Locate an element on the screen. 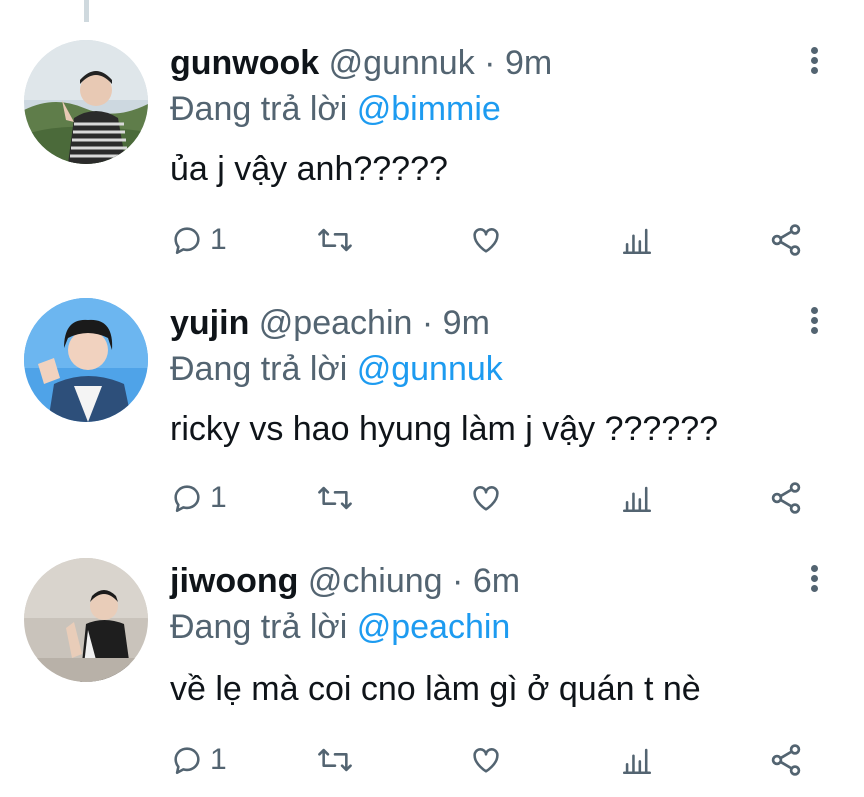 Image resolution: width=864 pixels, height=797 pixels. user-handle: @chiung is located at coordinates (375, 581).